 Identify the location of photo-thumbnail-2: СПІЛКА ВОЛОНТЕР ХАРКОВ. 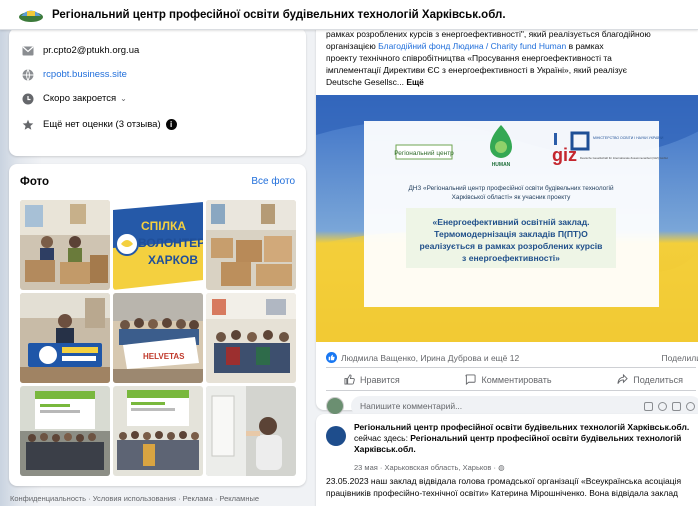
(158, 245).